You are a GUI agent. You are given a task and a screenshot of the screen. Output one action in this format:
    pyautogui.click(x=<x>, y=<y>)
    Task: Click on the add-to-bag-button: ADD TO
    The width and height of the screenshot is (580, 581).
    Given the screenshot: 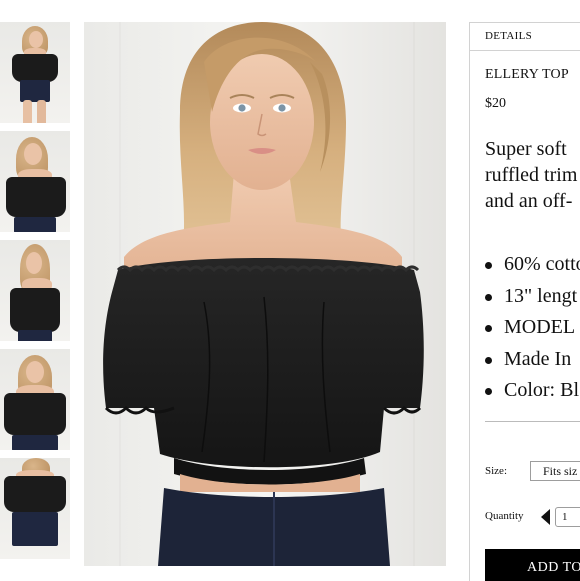 What is the action you would take?
    pyautogui.click(x=532, y=565)
    